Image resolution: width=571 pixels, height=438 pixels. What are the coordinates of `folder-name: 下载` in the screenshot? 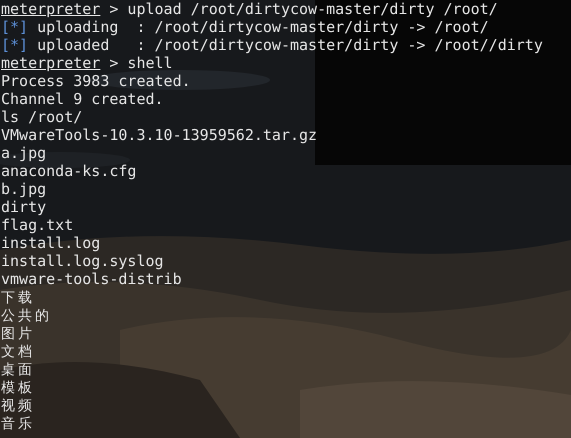 It's located at (18, 298).